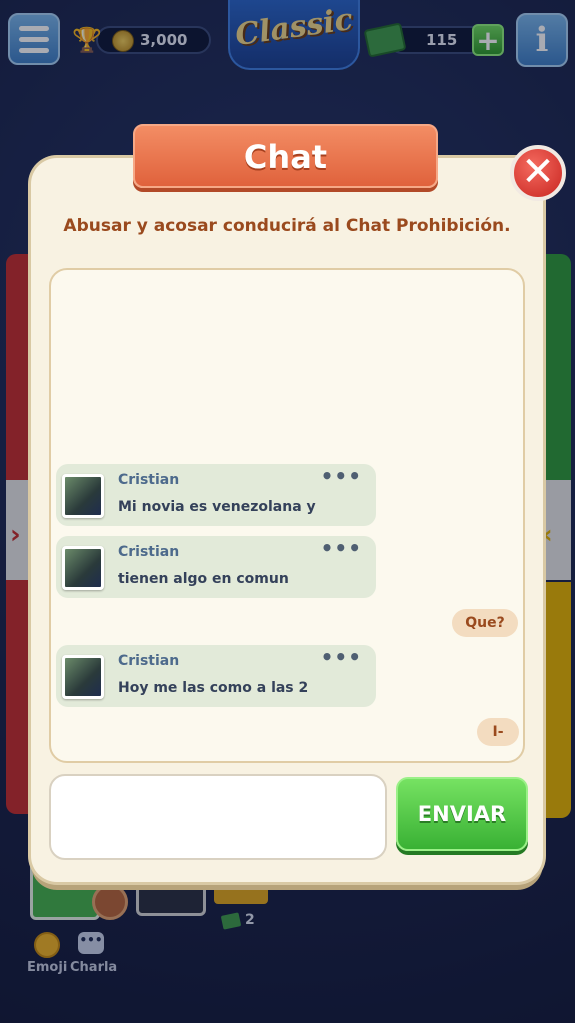 The height and width of the screenshot is (1023, 575). Describe the element at coordinates (538, 173) in the screenshot. I see `close-button: ✕` at that location.